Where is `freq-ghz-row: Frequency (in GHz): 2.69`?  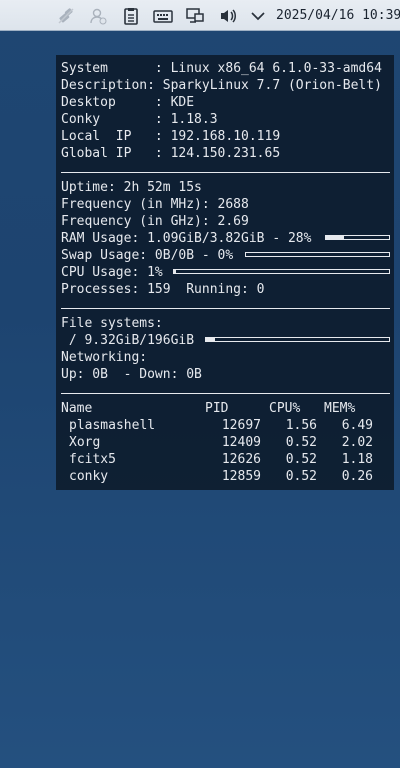
freq-ghz-row: Frequency (in GHz): 2.69 is located at coordinates (155, 221).